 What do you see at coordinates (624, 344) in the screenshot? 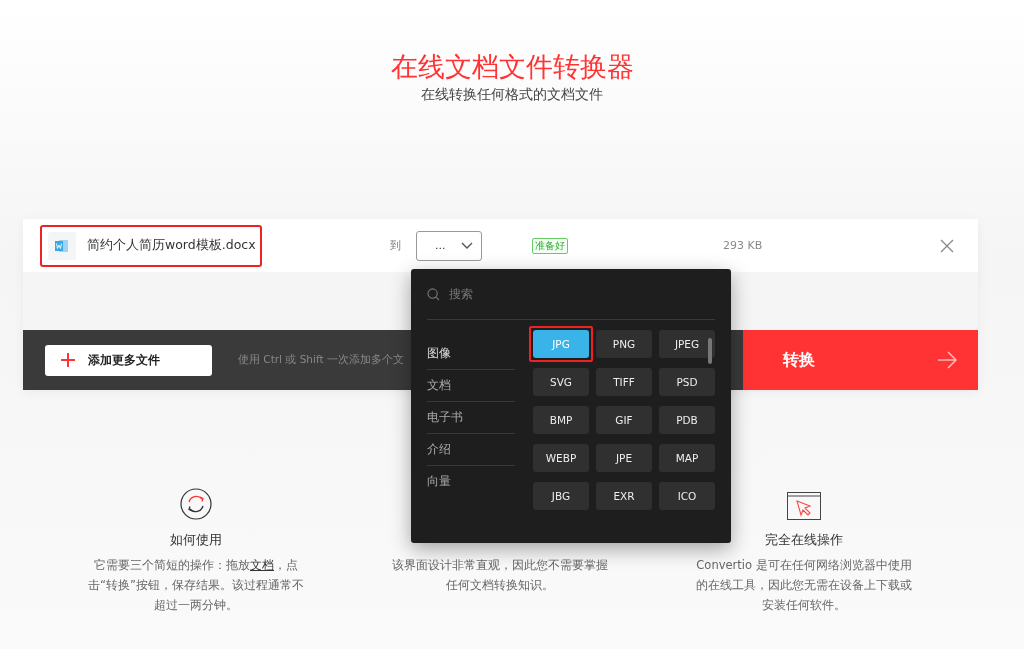
I see `format-option: PNG` at bounding box center [624, 344].